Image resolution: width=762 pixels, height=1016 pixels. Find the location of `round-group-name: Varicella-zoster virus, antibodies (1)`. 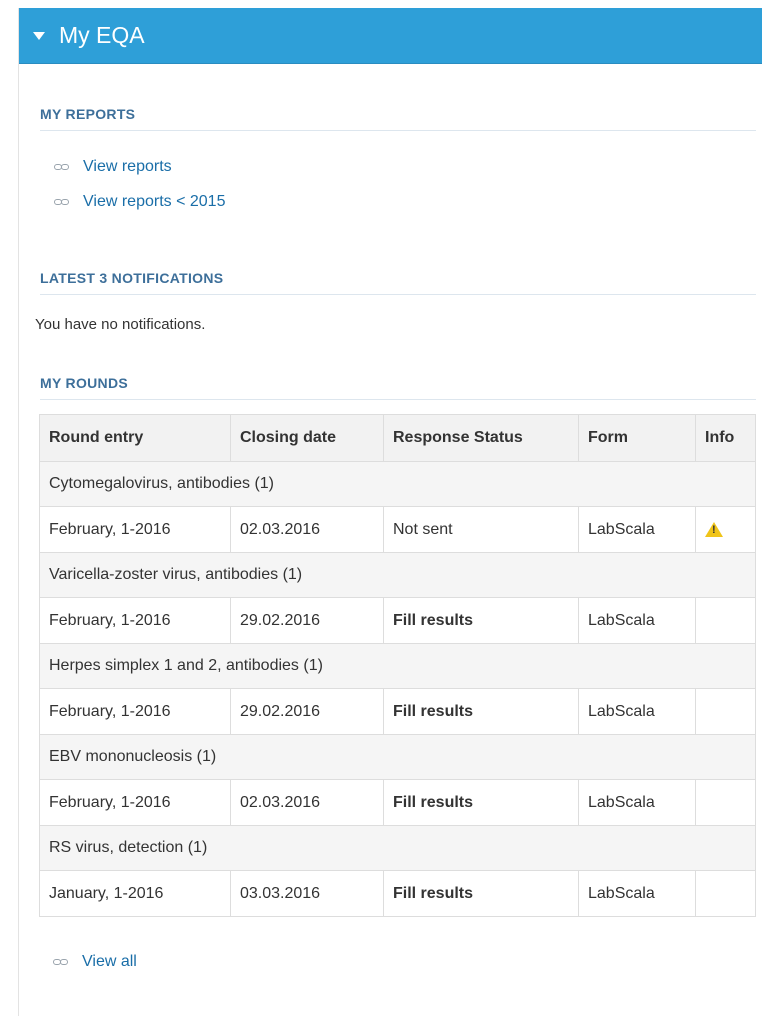

round-group-name: Varicella-zoster virus, antibodies (1) is located at coordinates (397, 575).